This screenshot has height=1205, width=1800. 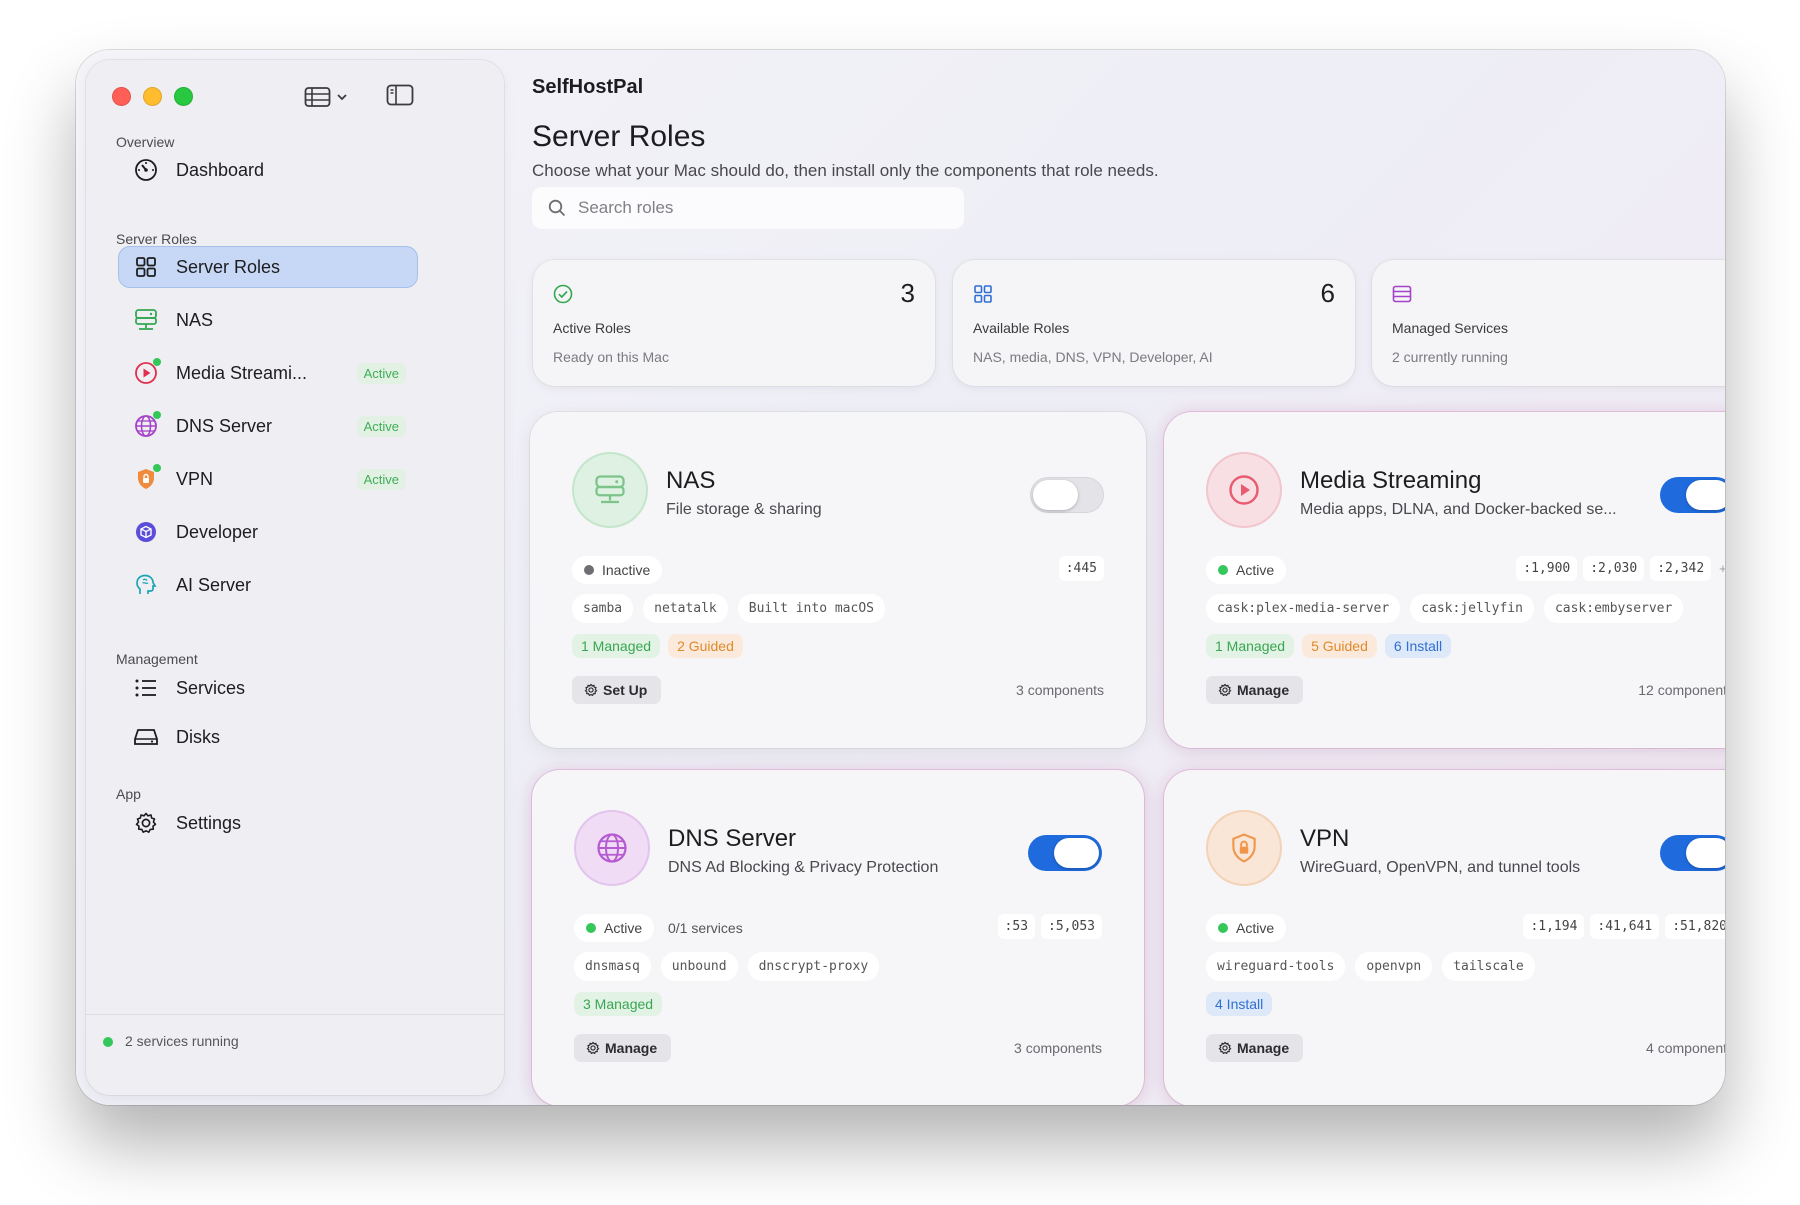 I want to click on port-chip: :445, so click(x=1081, y=568).